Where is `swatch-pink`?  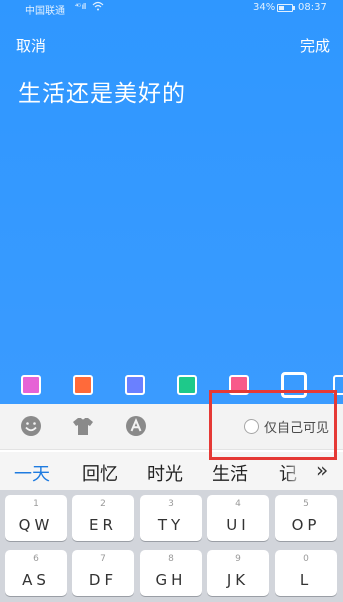
swatch-pink is located at coordinates (239, 385).